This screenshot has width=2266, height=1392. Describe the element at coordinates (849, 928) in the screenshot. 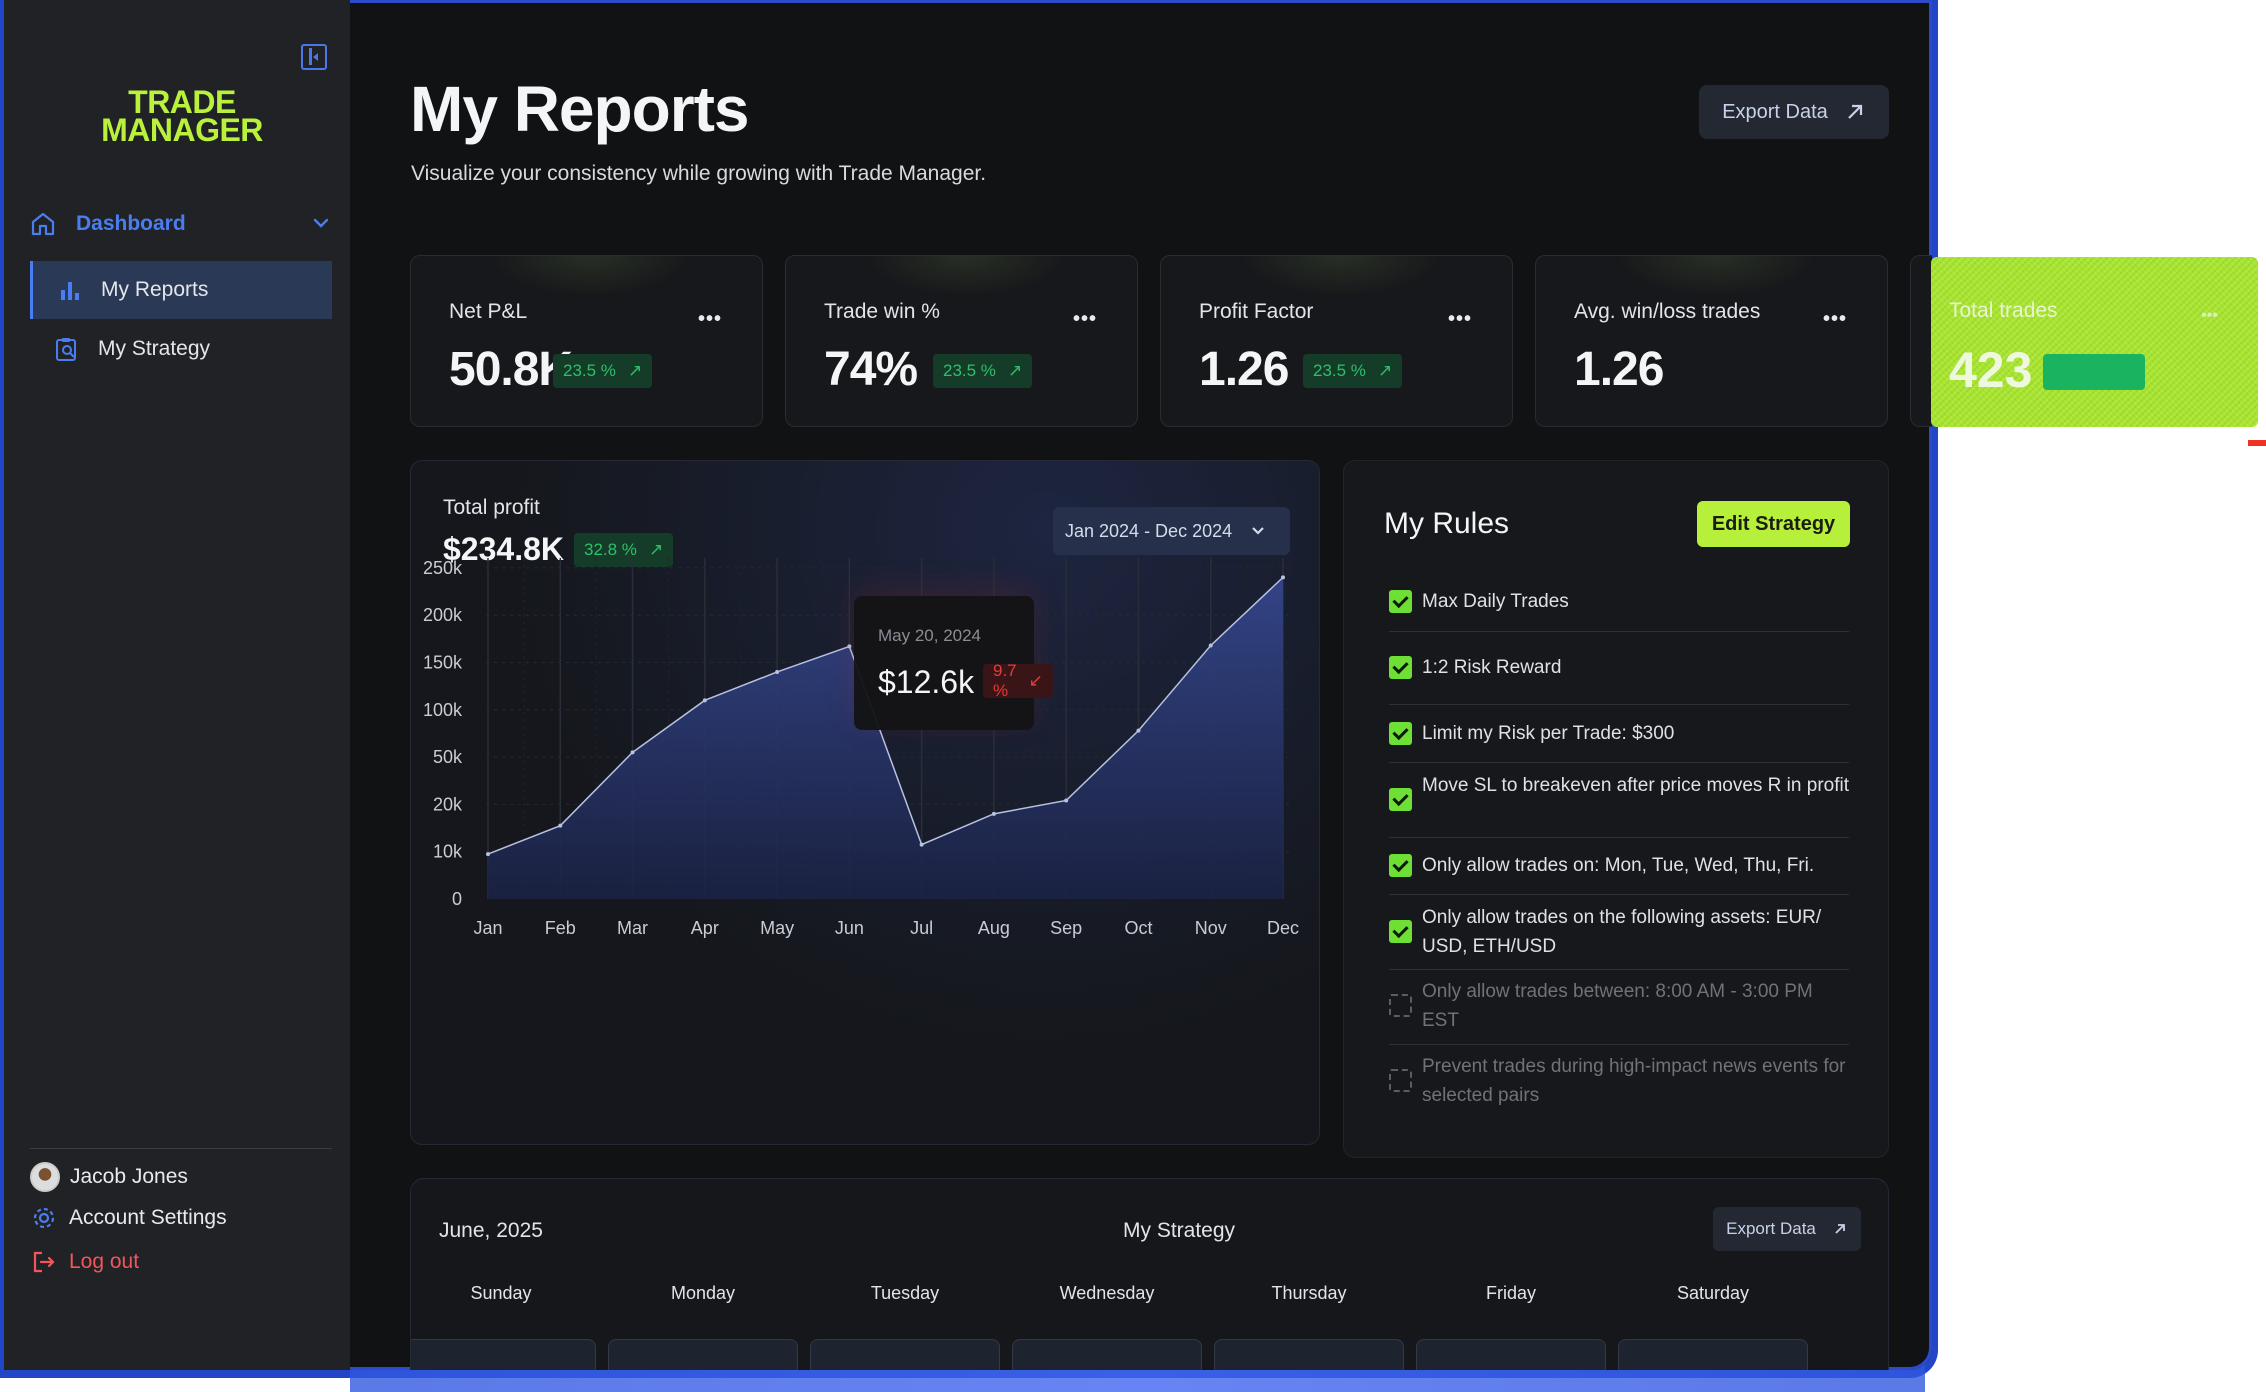

I see `x-tick-label: Jun` at that location.